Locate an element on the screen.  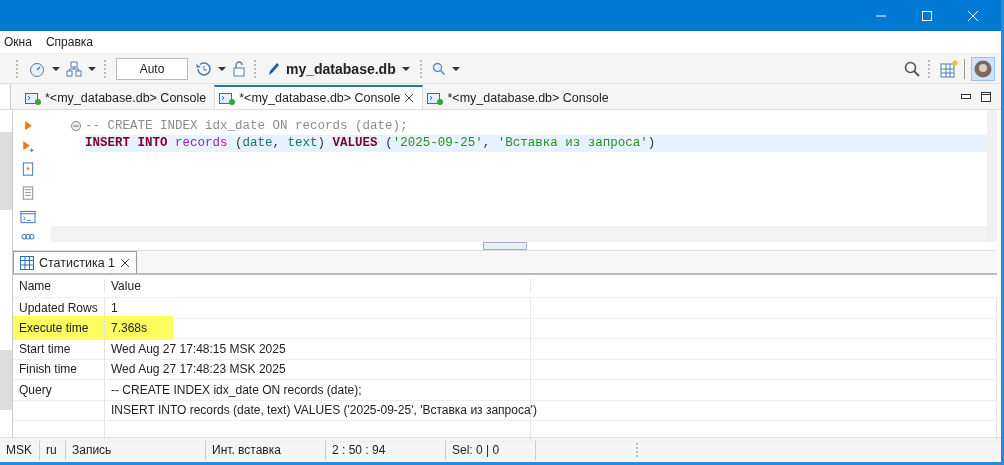
table-cell: Start time is located at coordinates (45, 348).